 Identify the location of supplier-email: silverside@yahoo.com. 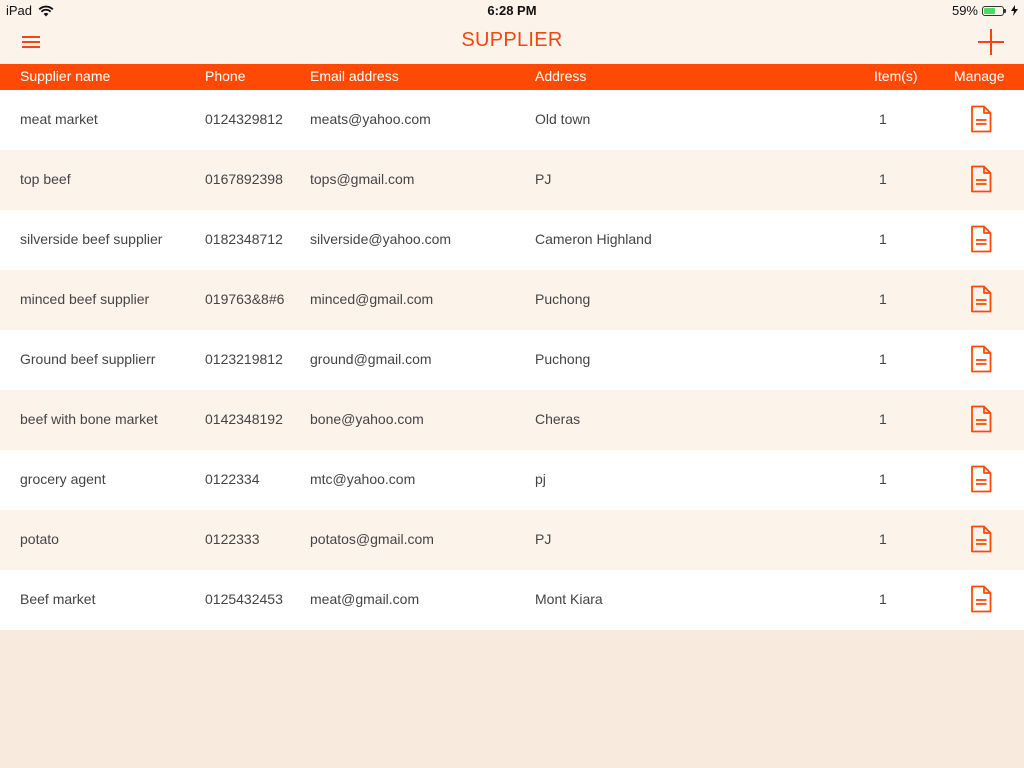
(381, 239).